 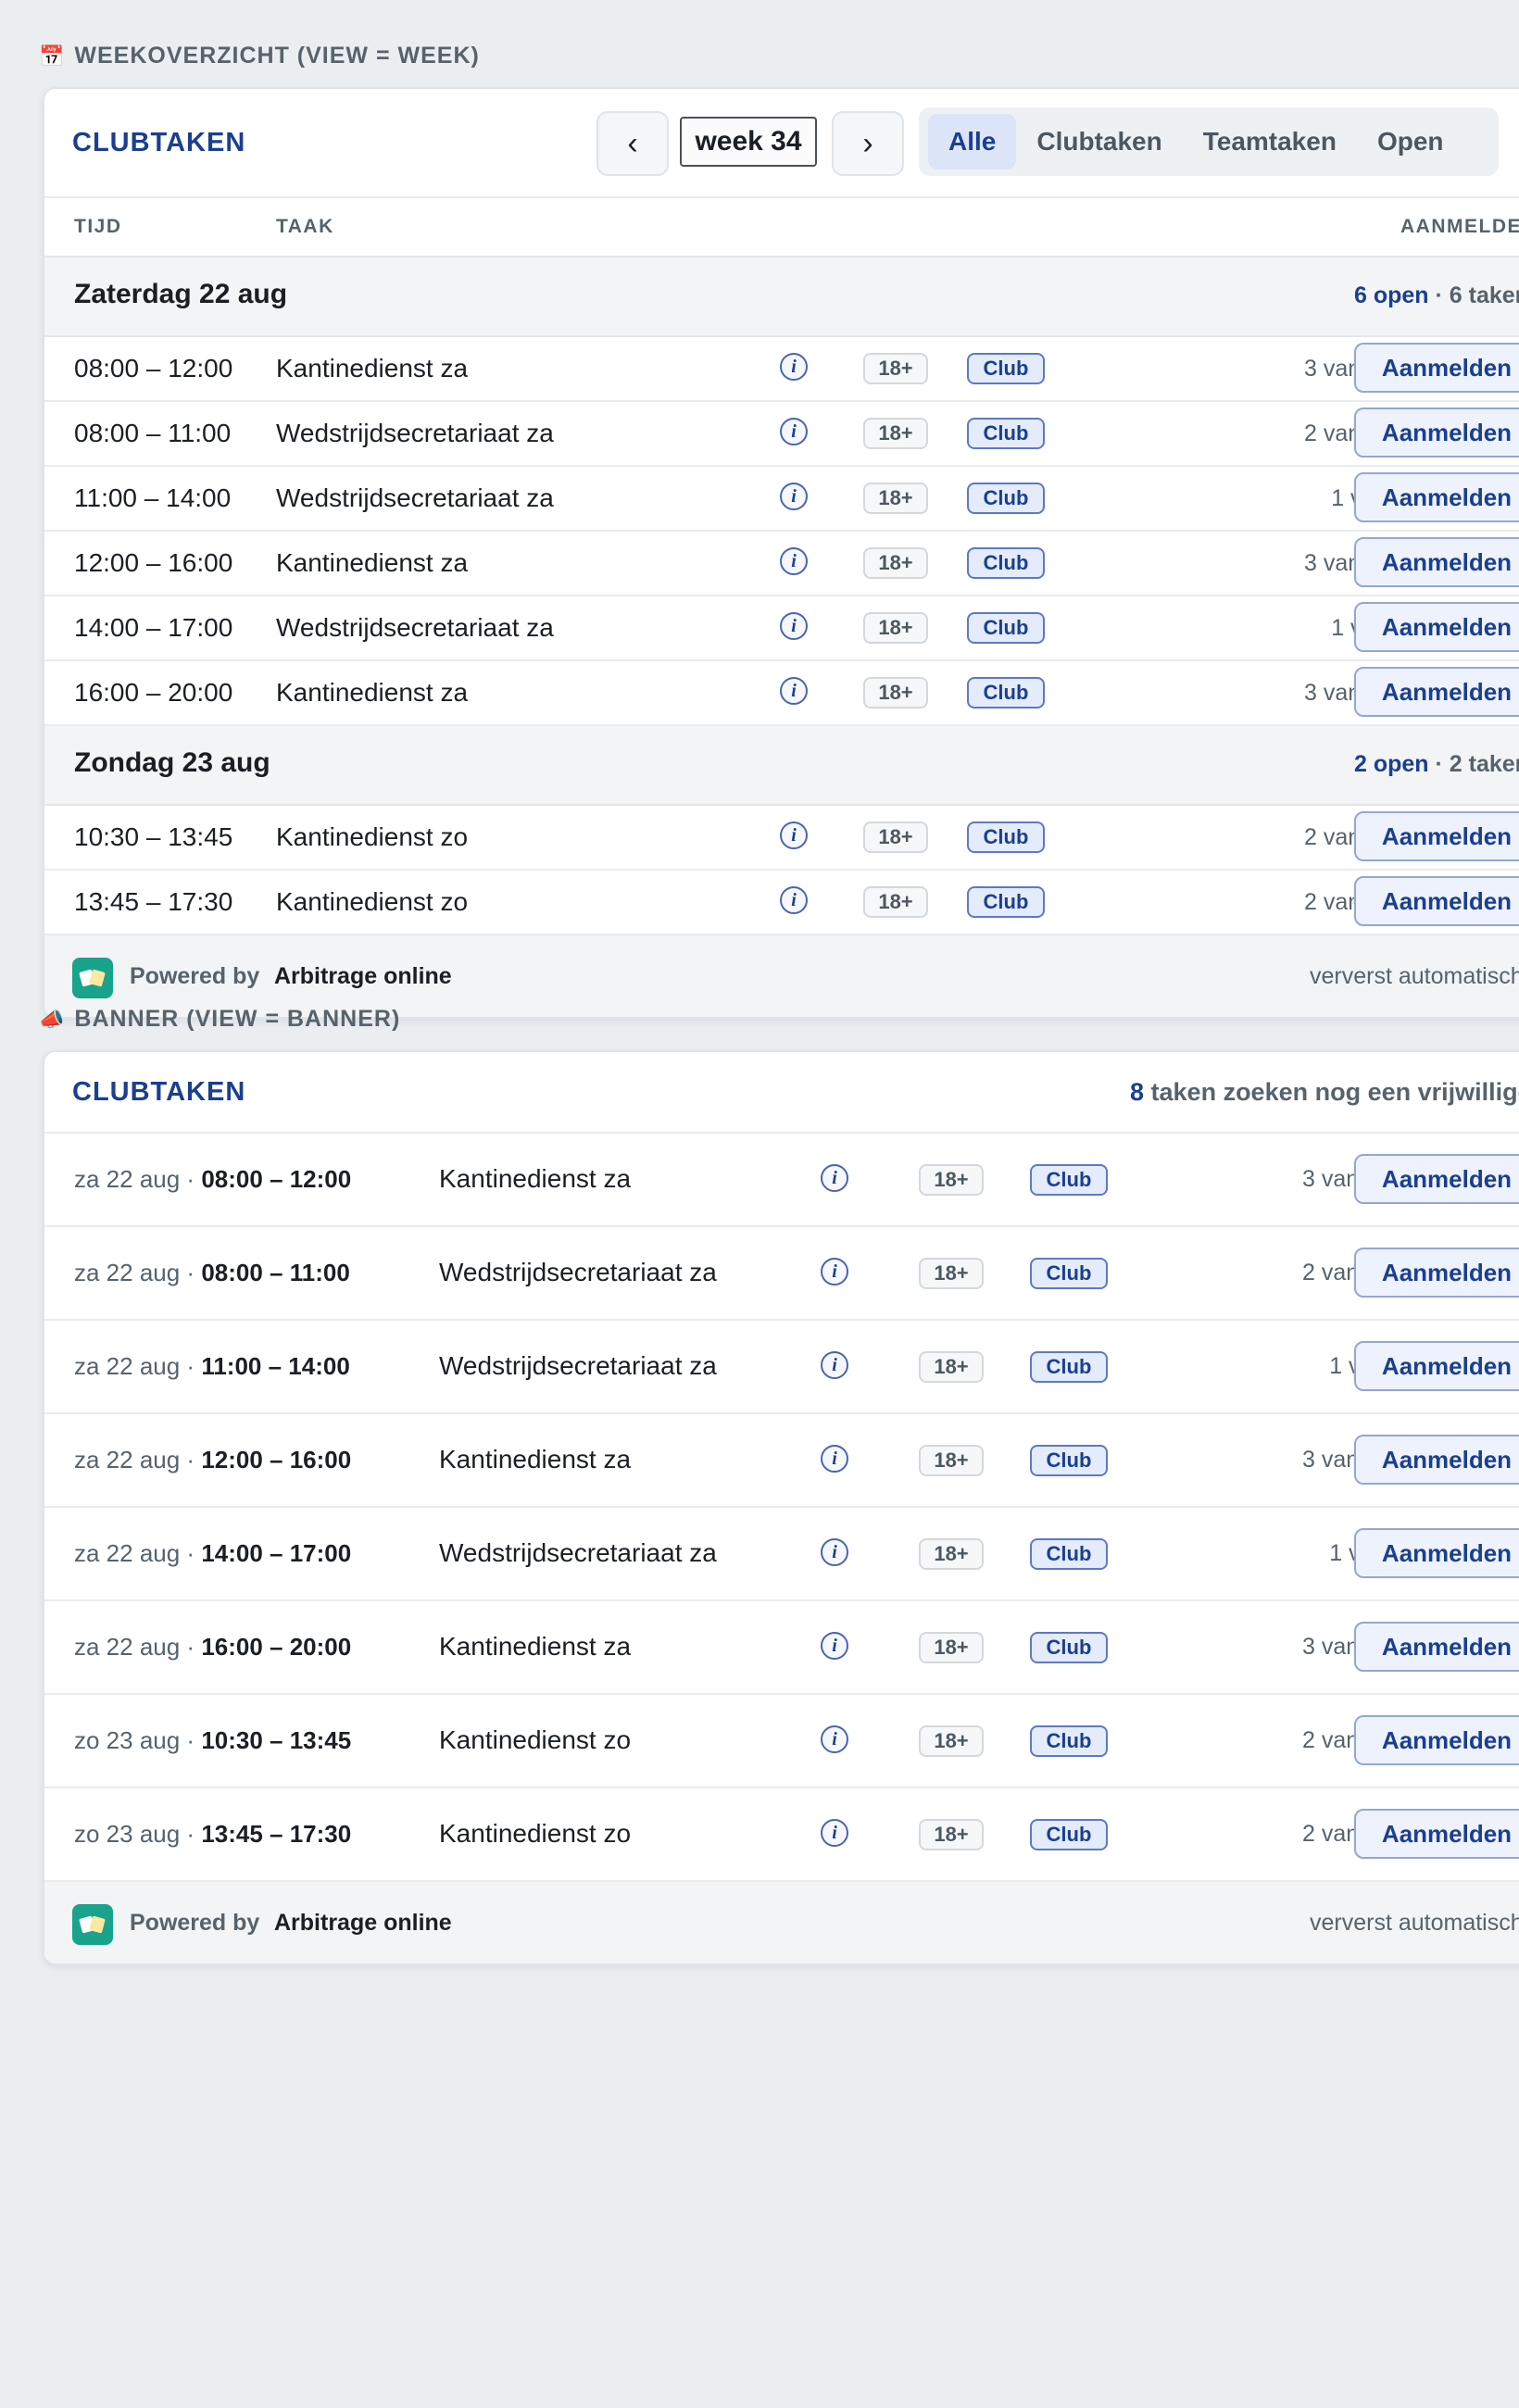 What do you see at coordinates (1391, 764) in the screenshot?
I see `day-open-count: 2 open` at bounding box center [1391, 764].